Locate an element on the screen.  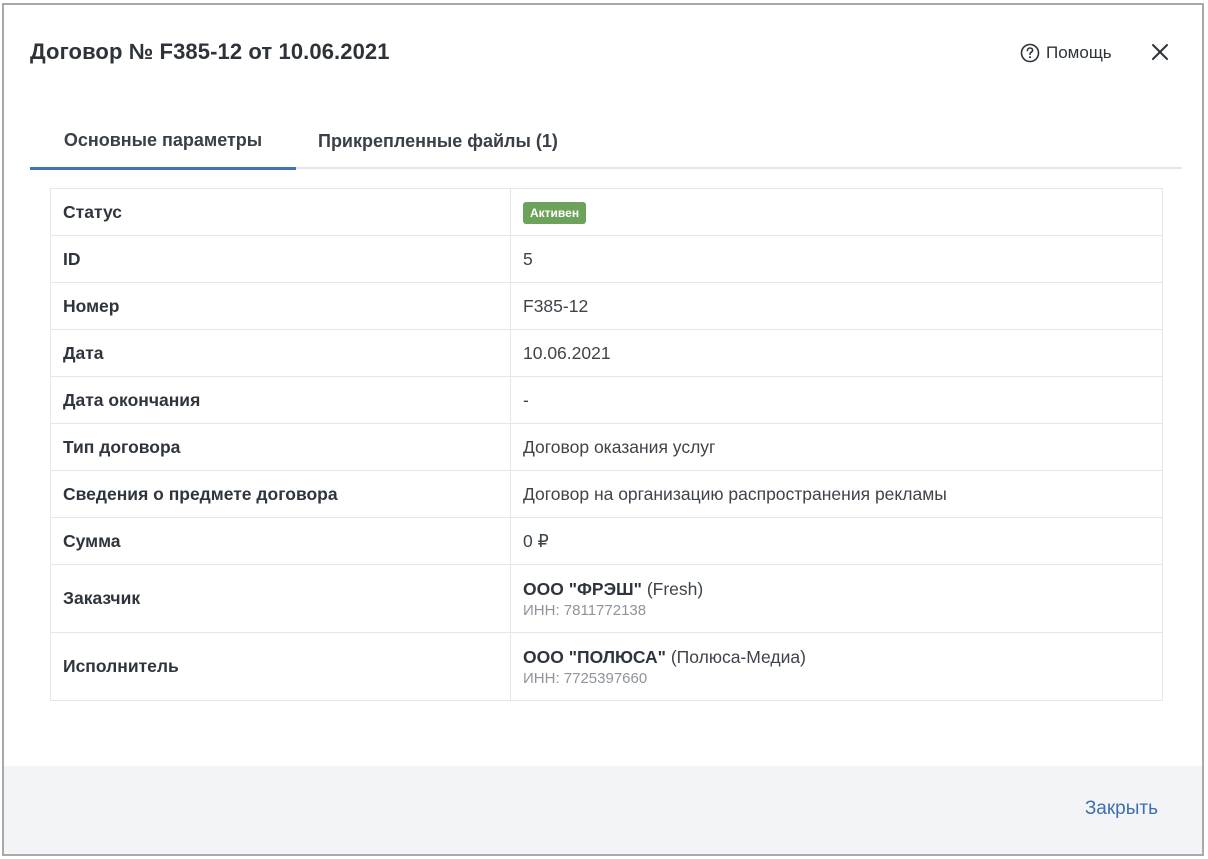
row-label: Тип договора is located at coordinates (280, 447).